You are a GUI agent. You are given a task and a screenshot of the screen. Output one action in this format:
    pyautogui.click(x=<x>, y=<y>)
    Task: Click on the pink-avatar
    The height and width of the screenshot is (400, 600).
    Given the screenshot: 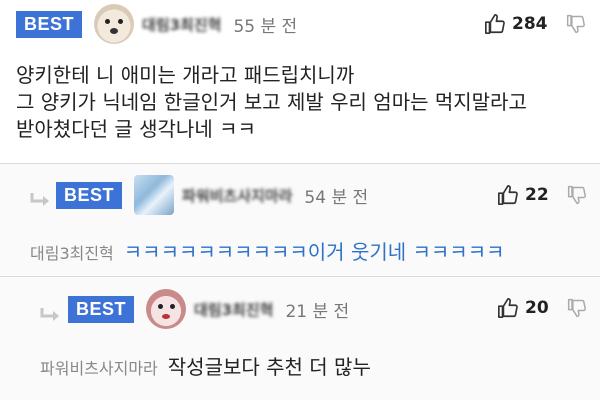 What is the action you would take?
    pyautogui.click(x=166, y=309)
    